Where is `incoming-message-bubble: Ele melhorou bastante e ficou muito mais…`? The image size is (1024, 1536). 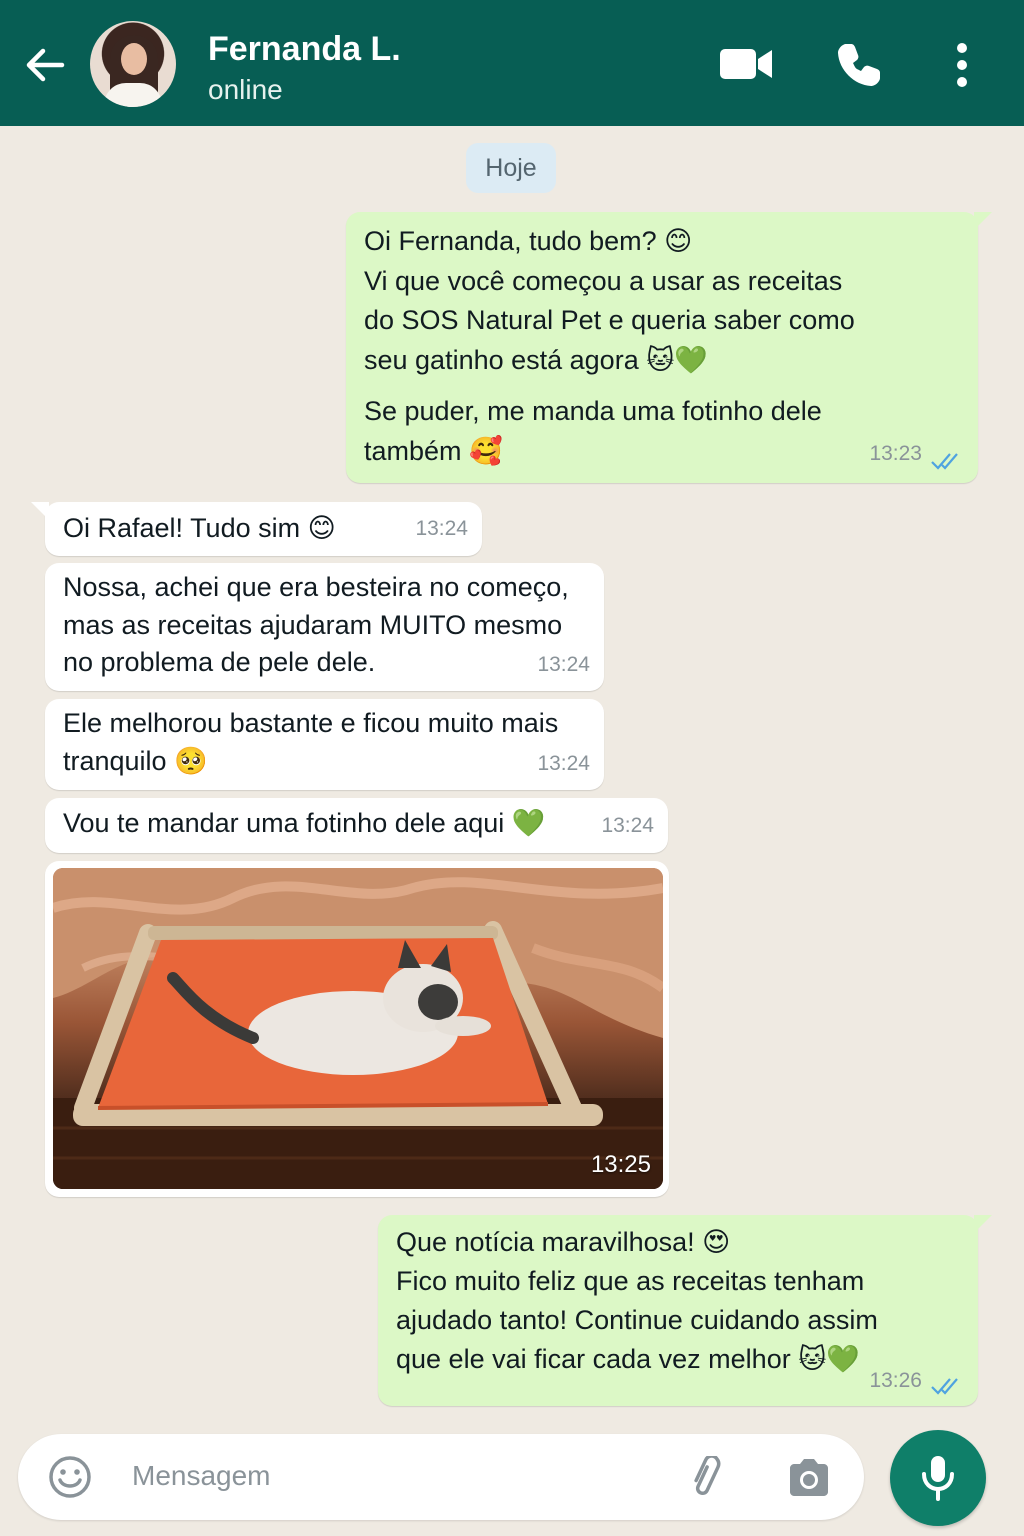 incoming-message-bubble: Ele melhorou bastante e ficou muito mais… is located at coordinates (324, 744).